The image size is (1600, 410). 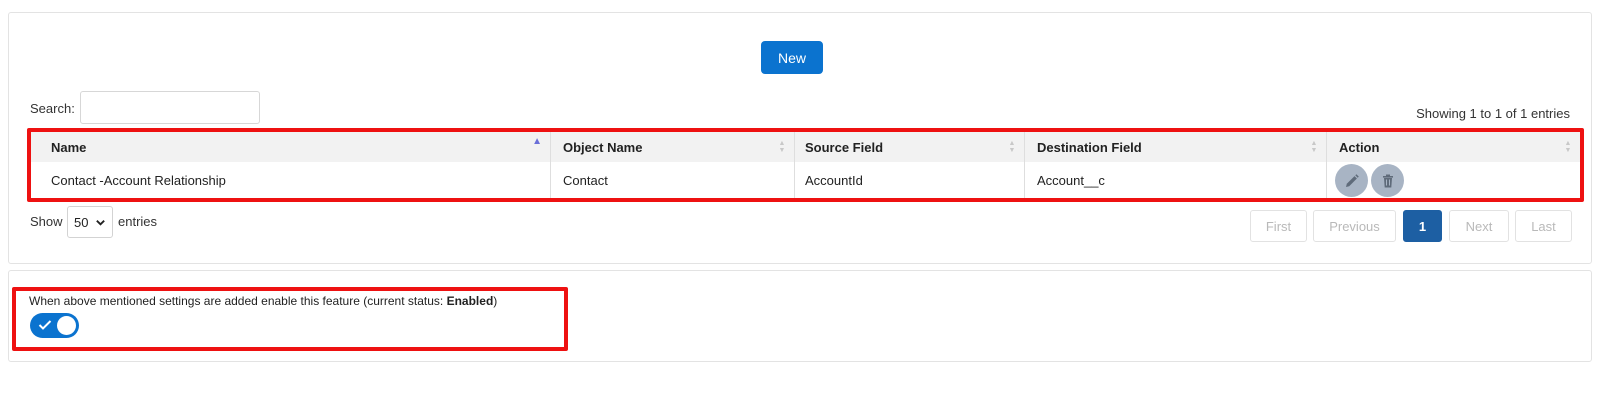 What do you see at coordinates (470, 301) in the screenshot?
I see `feature-status: Enabled` at bounding box center [470, 301].